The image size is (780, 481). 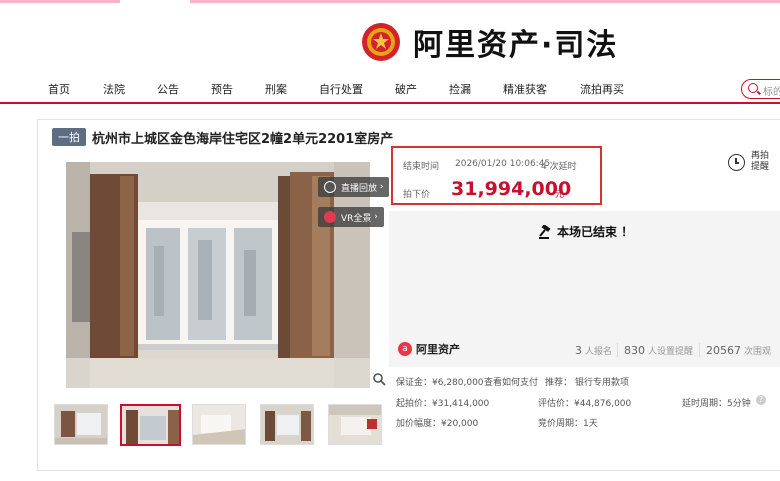 I want to click on live-replay-button: 直播回放 ›, so click(x=354, y=187).